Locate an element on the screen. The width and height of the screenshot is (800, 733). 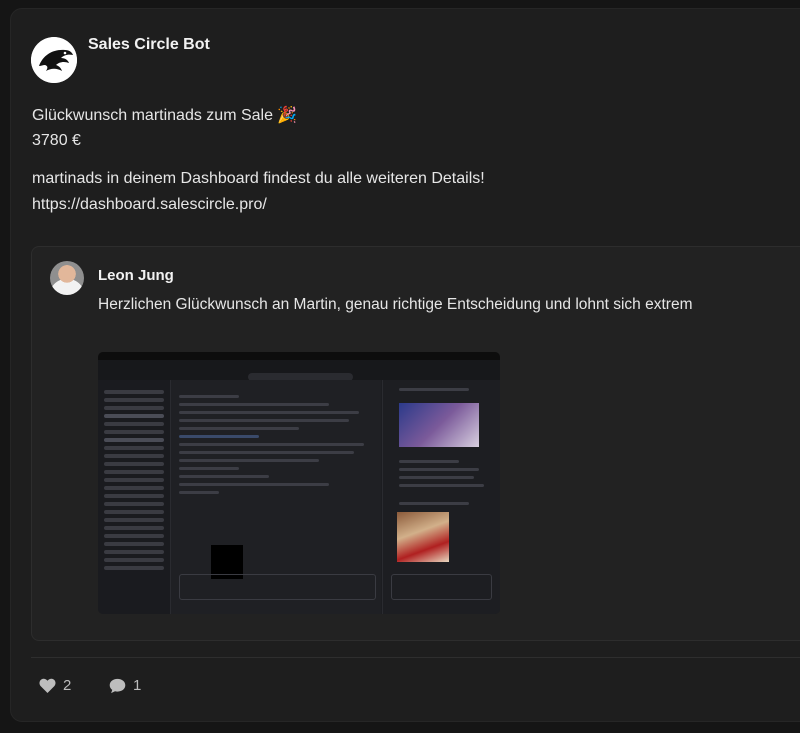
screenshot-thread-pane is located at coordinates (441, 497).